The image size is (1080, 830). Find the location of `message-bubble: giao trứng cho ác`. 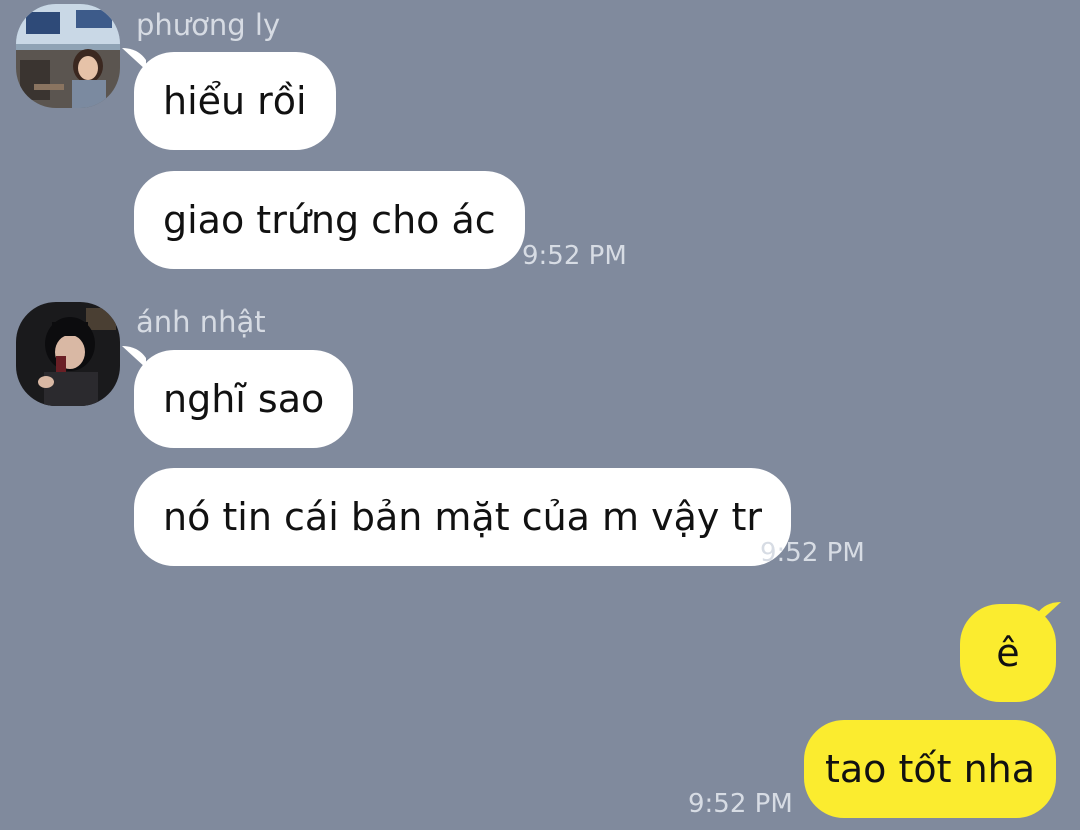

message-bubble: giao trứng cho ác is located at coordinates (329, 220).